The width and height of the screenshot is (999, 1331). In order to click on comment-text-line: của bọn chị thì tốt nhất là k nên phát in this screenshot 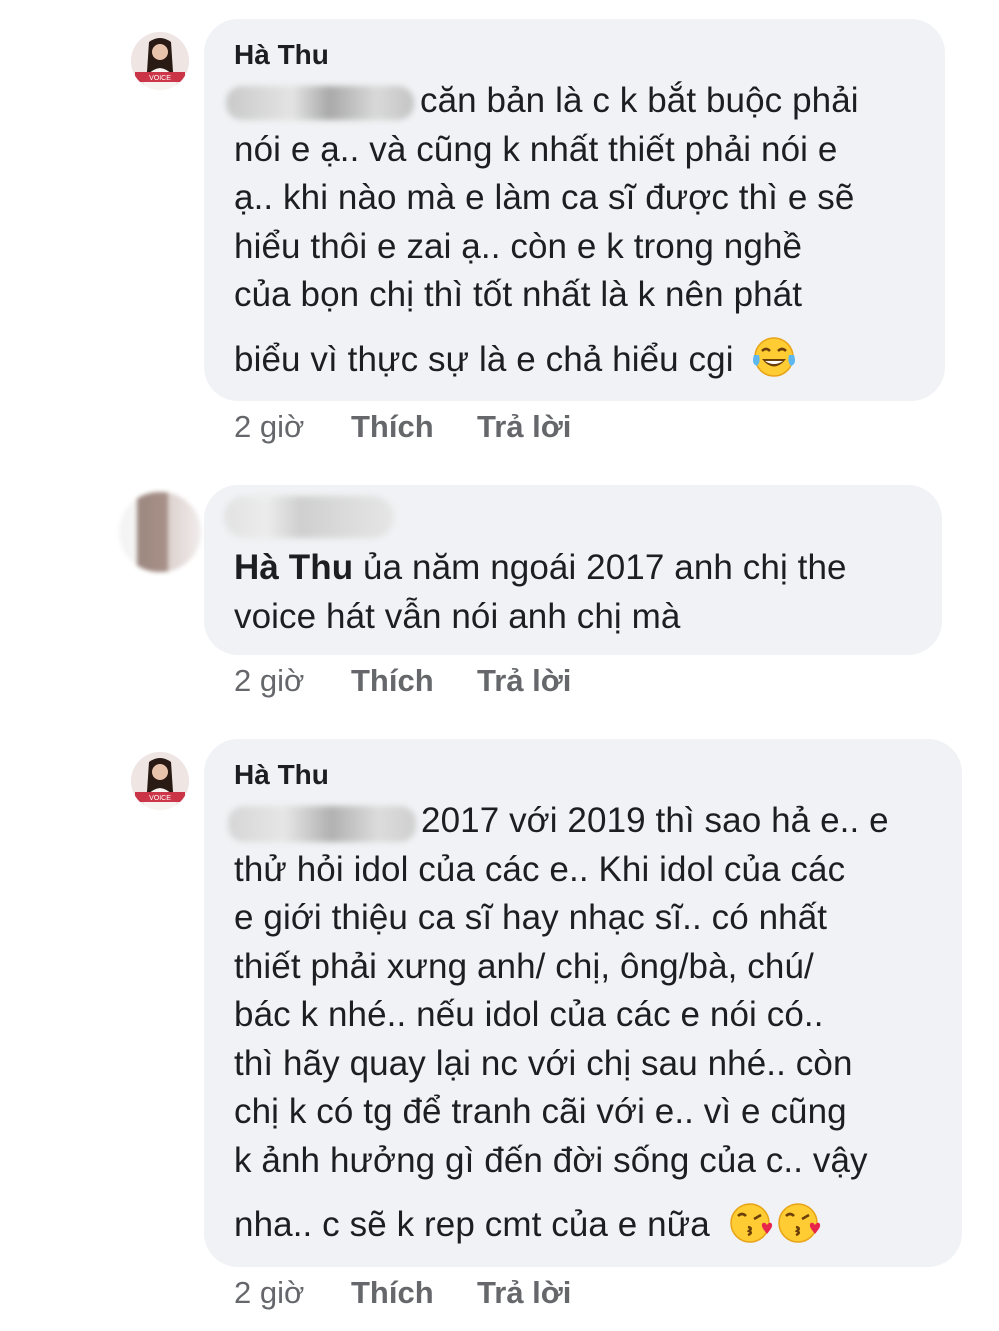, I will do `click(518, 294)`.